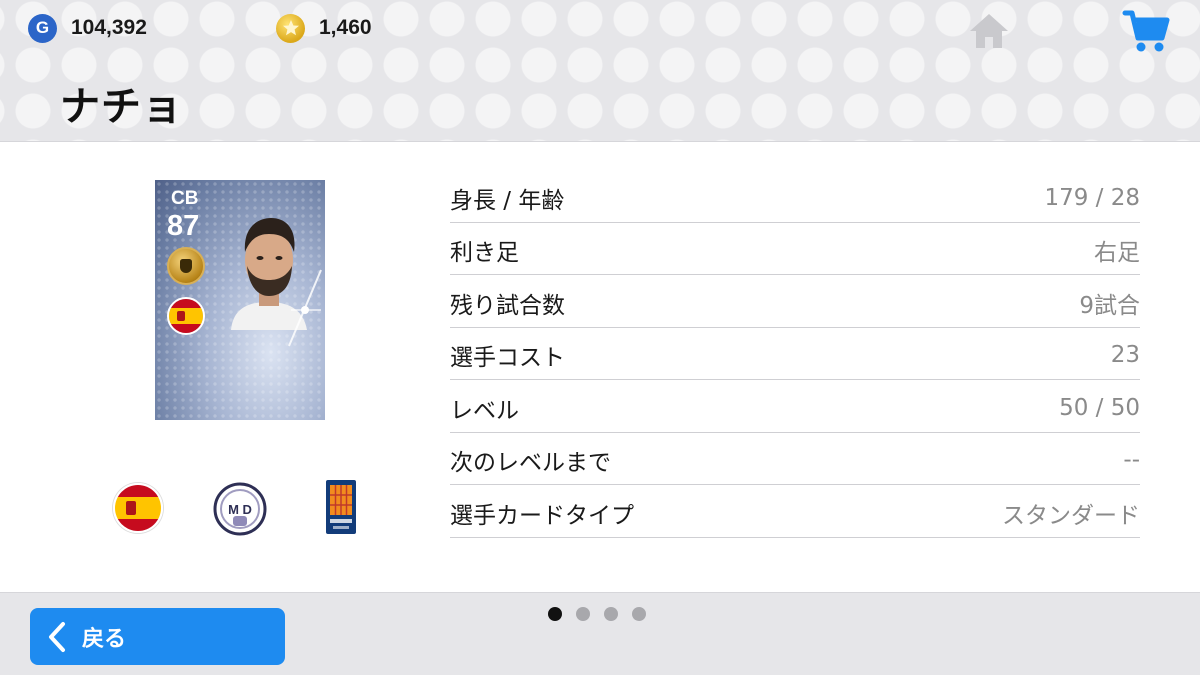 Image resolution: width=1200 pixels, height=675 pixels. I want to click on league-logo-icon, so click(341, 507).